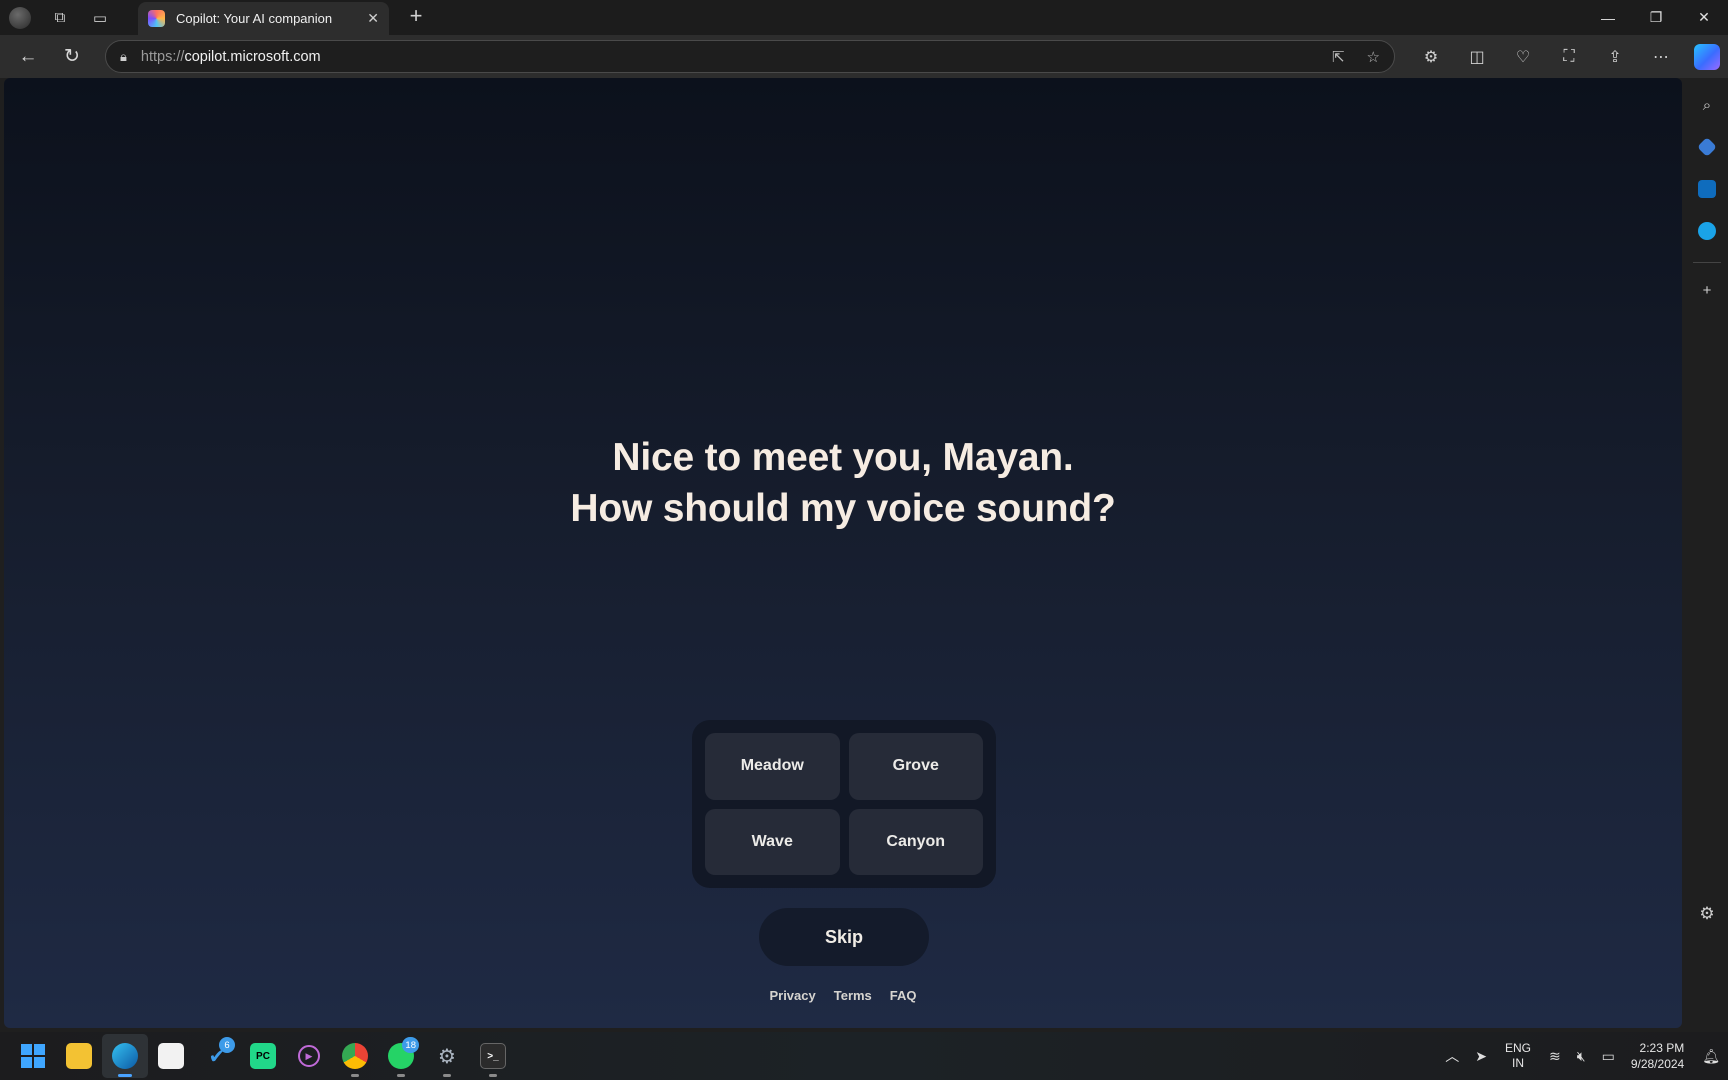  What do you see at coordinates (162, 56) in the screenshot?
I see `url-prefix: https://` at bounding box center [162, 56].